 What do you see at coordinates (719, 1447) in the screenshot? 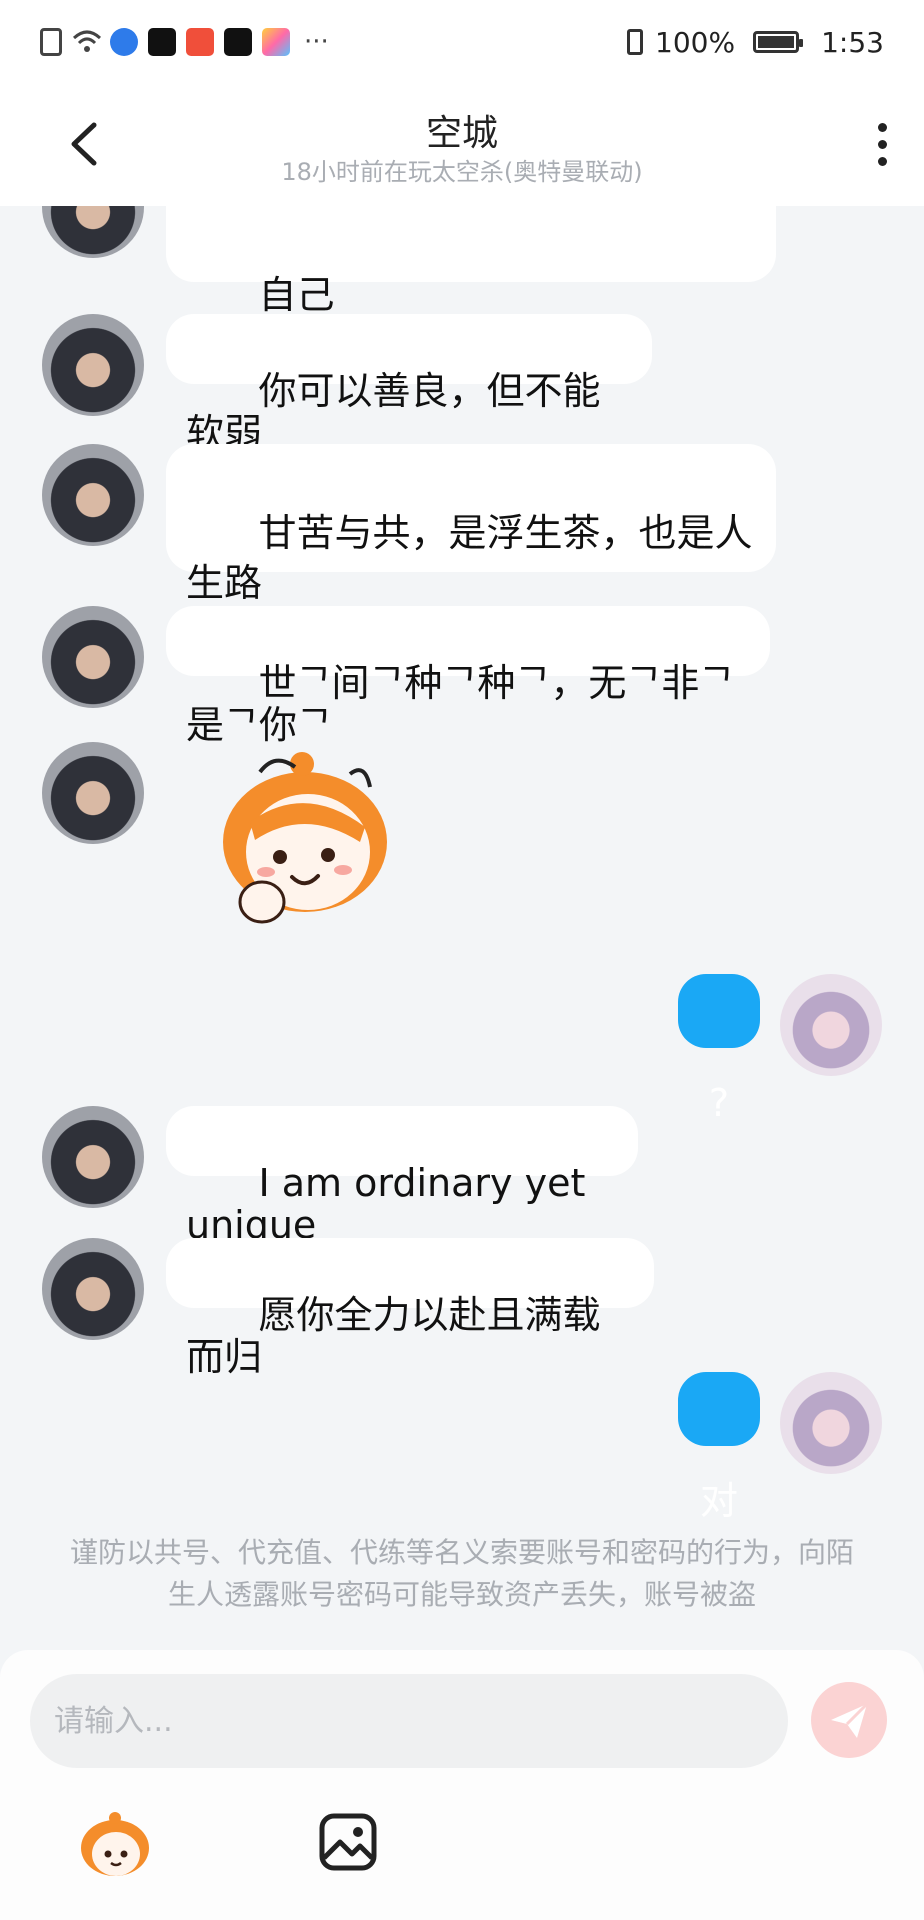
I see `message-bubble-self: 对` at bounding box center [719, 1447].